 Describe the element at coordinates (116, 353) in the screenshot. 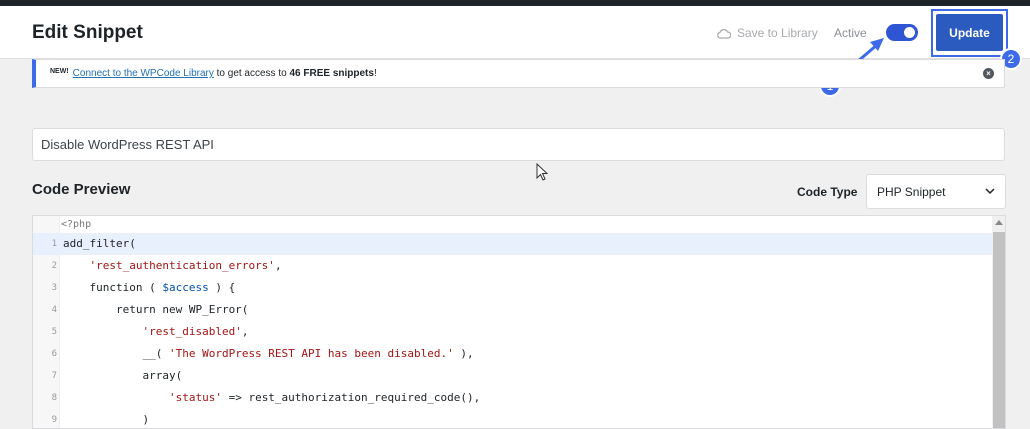

I see `code-token: __(` at that location.